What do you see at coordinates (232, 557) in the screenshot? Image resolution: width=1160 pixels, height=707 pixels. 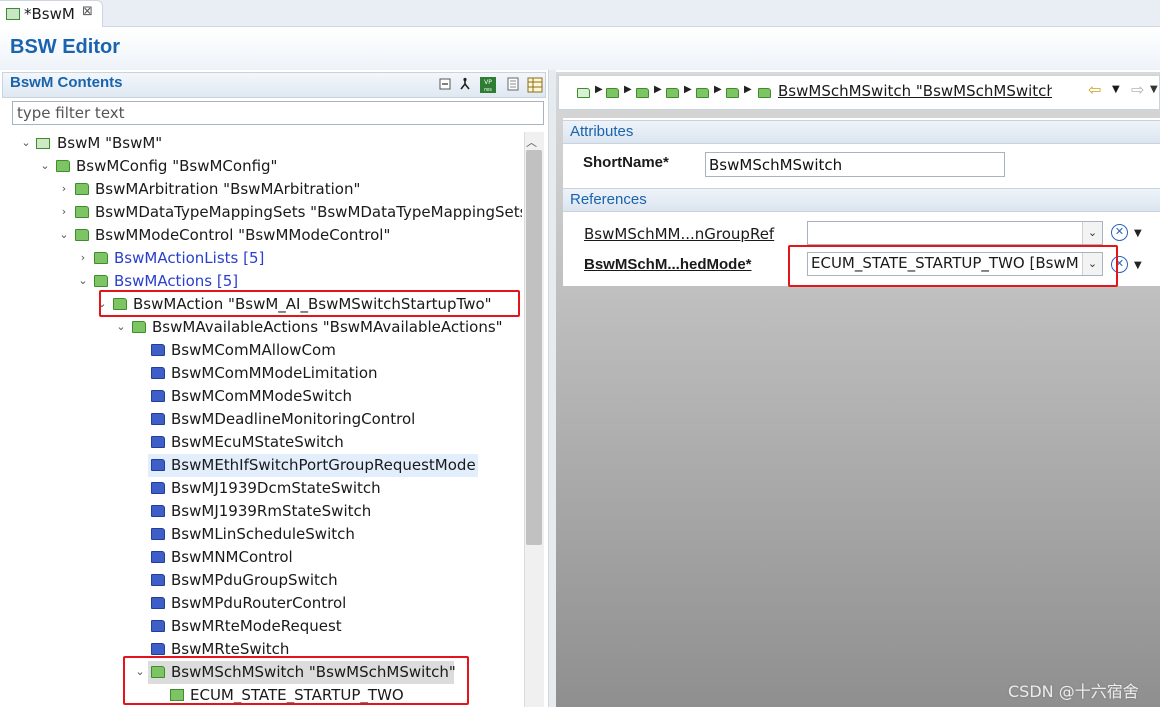 I see `tree-item-label: BswMNMControl` at bounding box center [232, 557].